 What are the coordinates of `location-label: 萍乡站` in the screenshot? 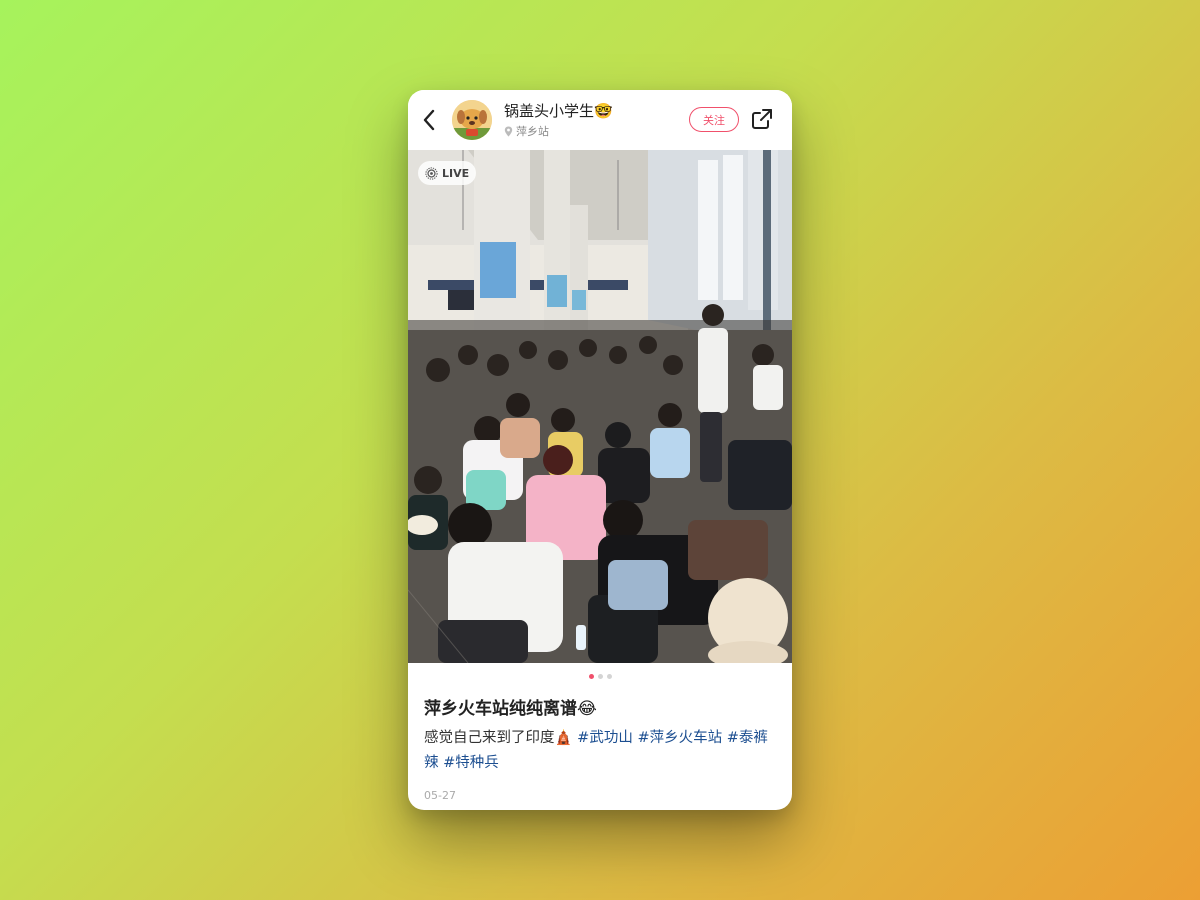 It's located at (532, 131).